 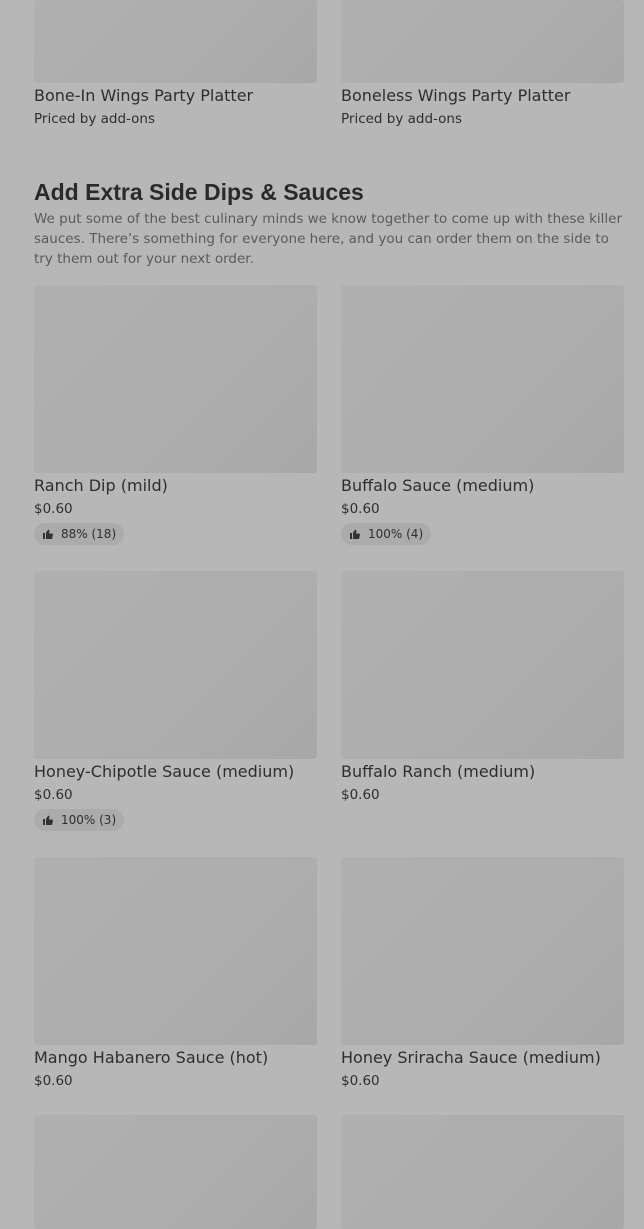 What do you see at coordinates (175, 379) in the screenshot?
I see `ranch-dip-image` at bounding box center [175, 379].